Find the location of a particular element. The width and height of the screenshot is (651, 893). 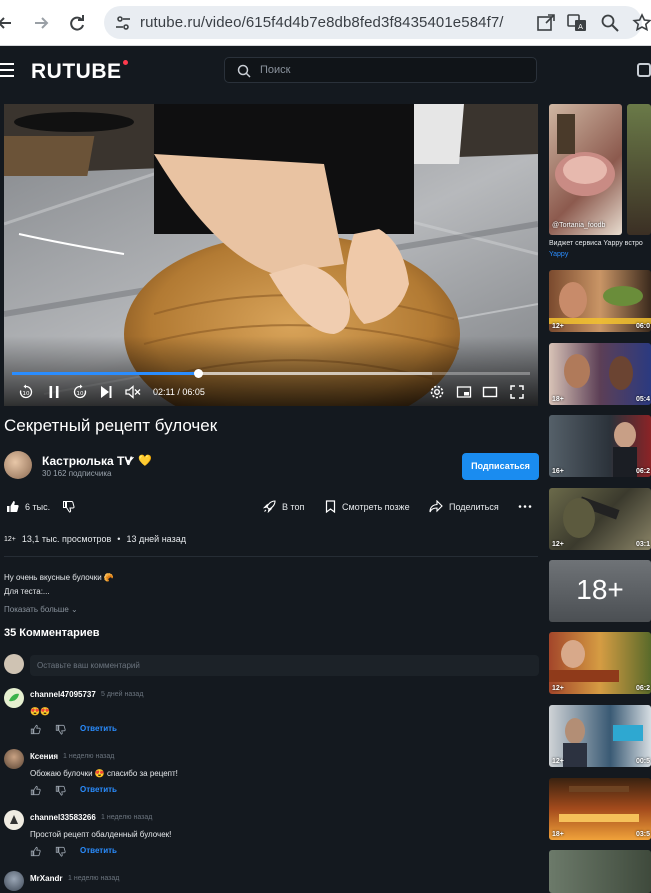

subscribe-button: Подписаться is located at coordinates (500, 466).